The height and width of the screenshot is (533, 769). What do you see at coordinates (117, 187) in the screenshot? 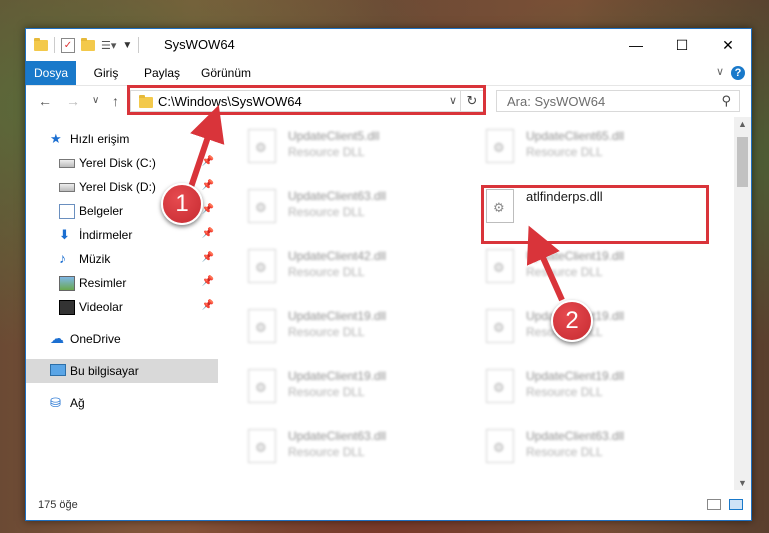
I see `sidebar-item-label: Yerel Disk (D:)` at bounding box center [117, 187].